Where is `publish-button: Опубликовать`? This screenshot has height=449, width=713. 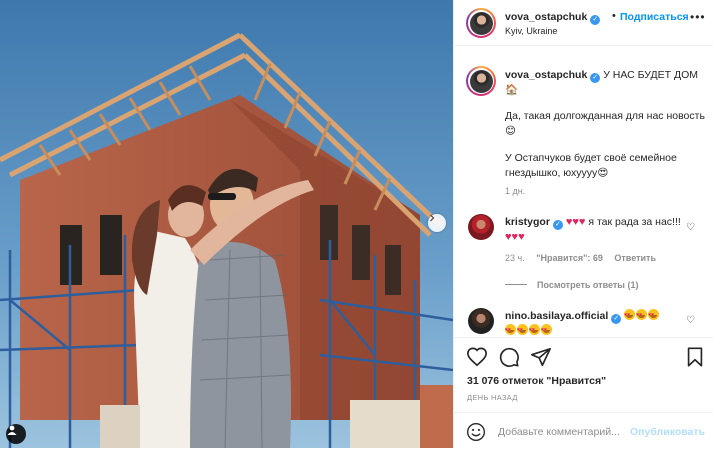
publish-button: Опубликовать is located at coordinates (667, 432).